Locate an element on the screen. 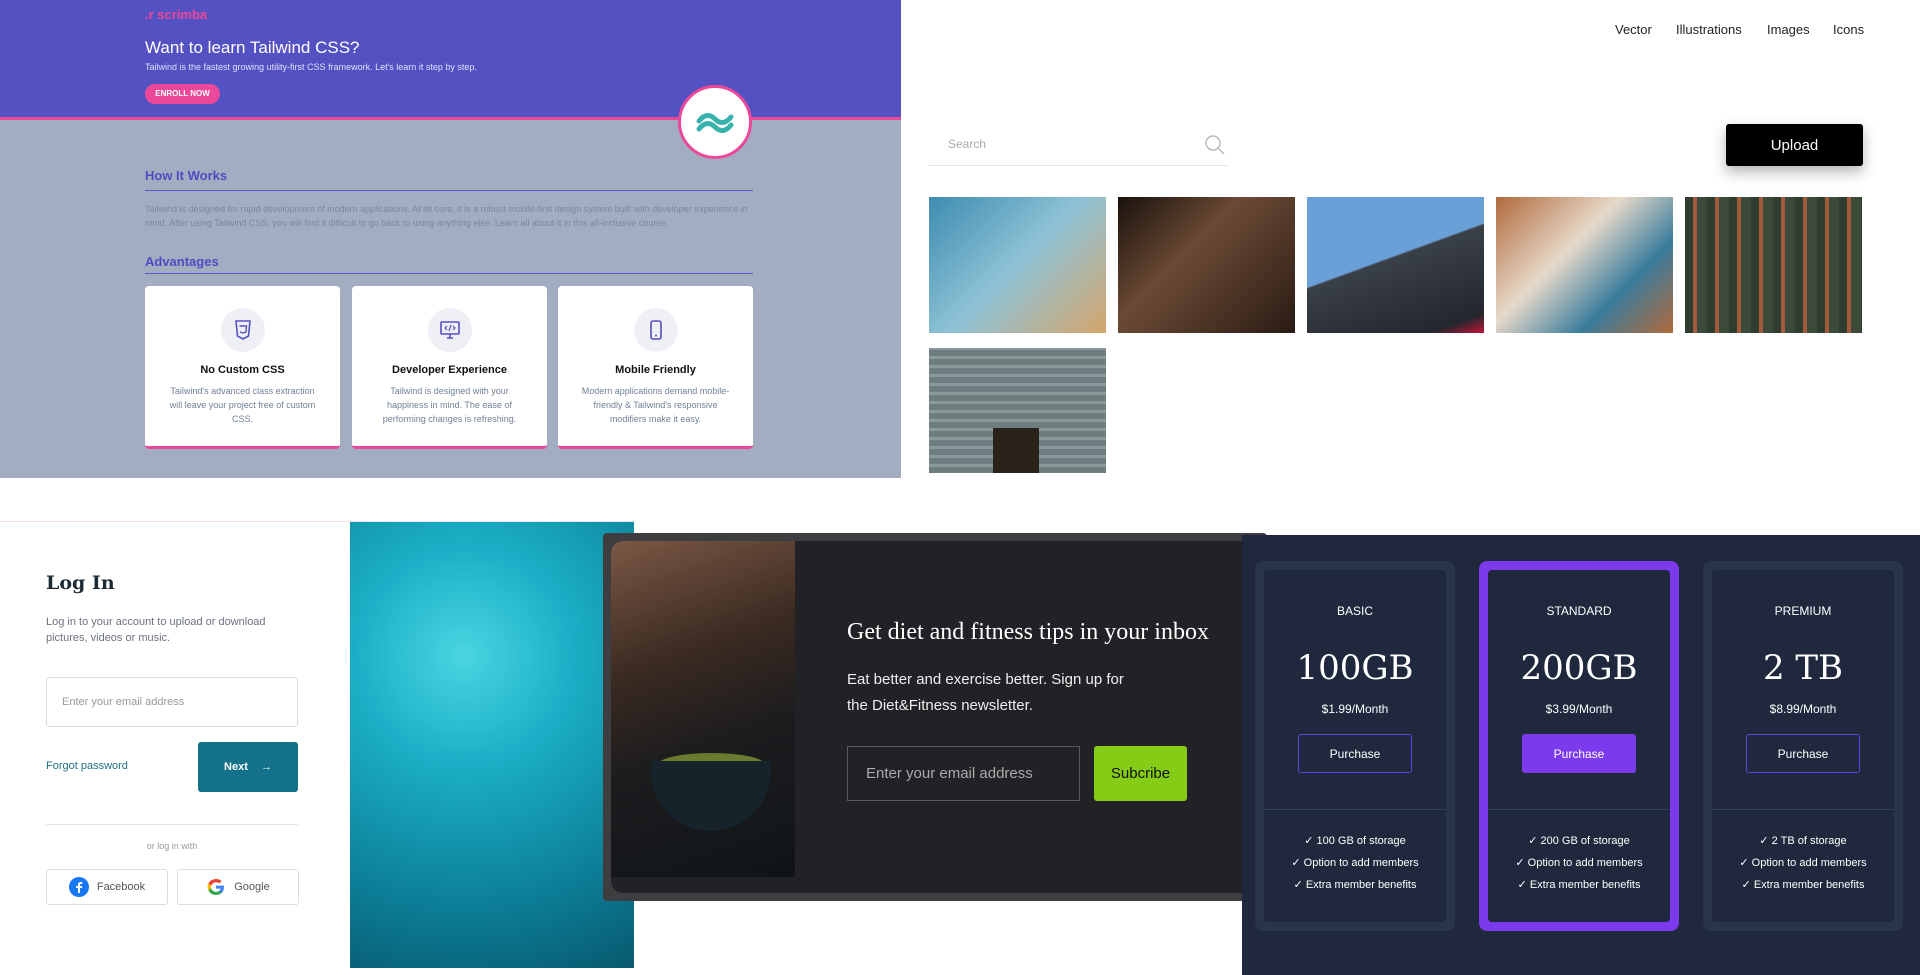 The height and width of the screenshot is (975, 1920). search-placeholder: Search is located at coordinates (967, 144).